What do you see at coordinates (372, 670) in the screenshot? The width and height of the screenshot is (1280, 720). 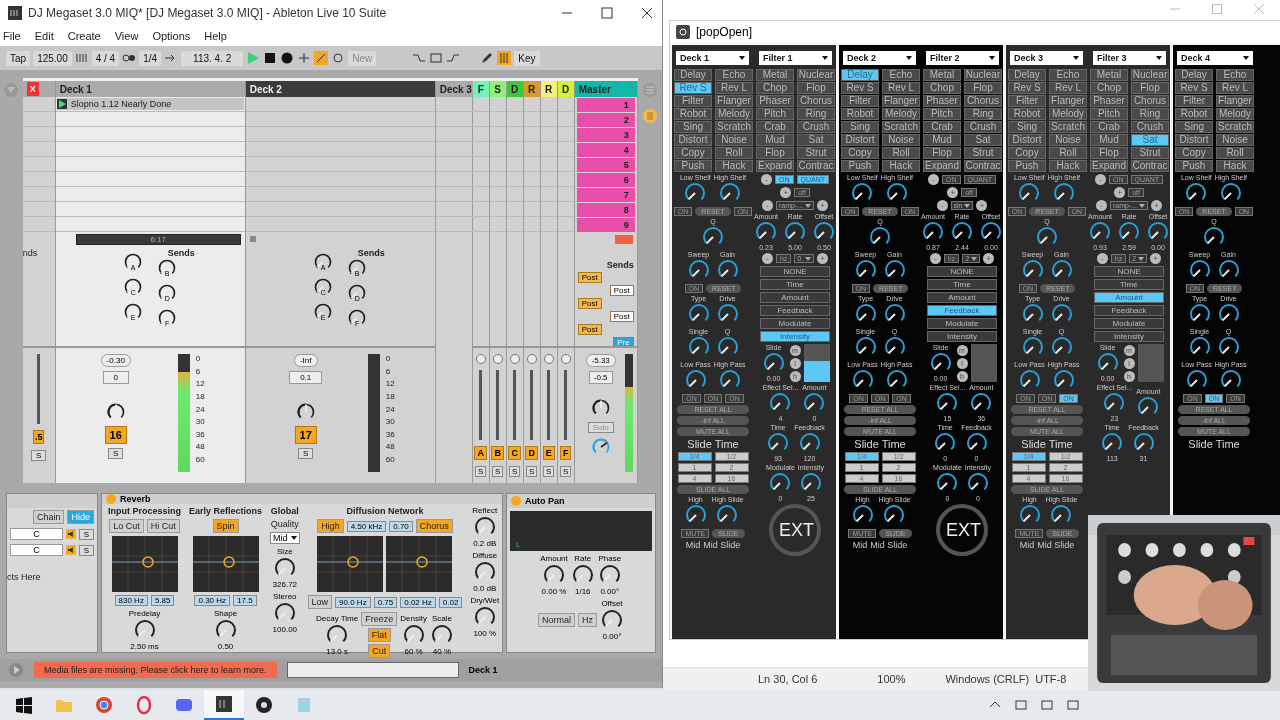 I see `overview-bar` at bounding box center [372, 670].